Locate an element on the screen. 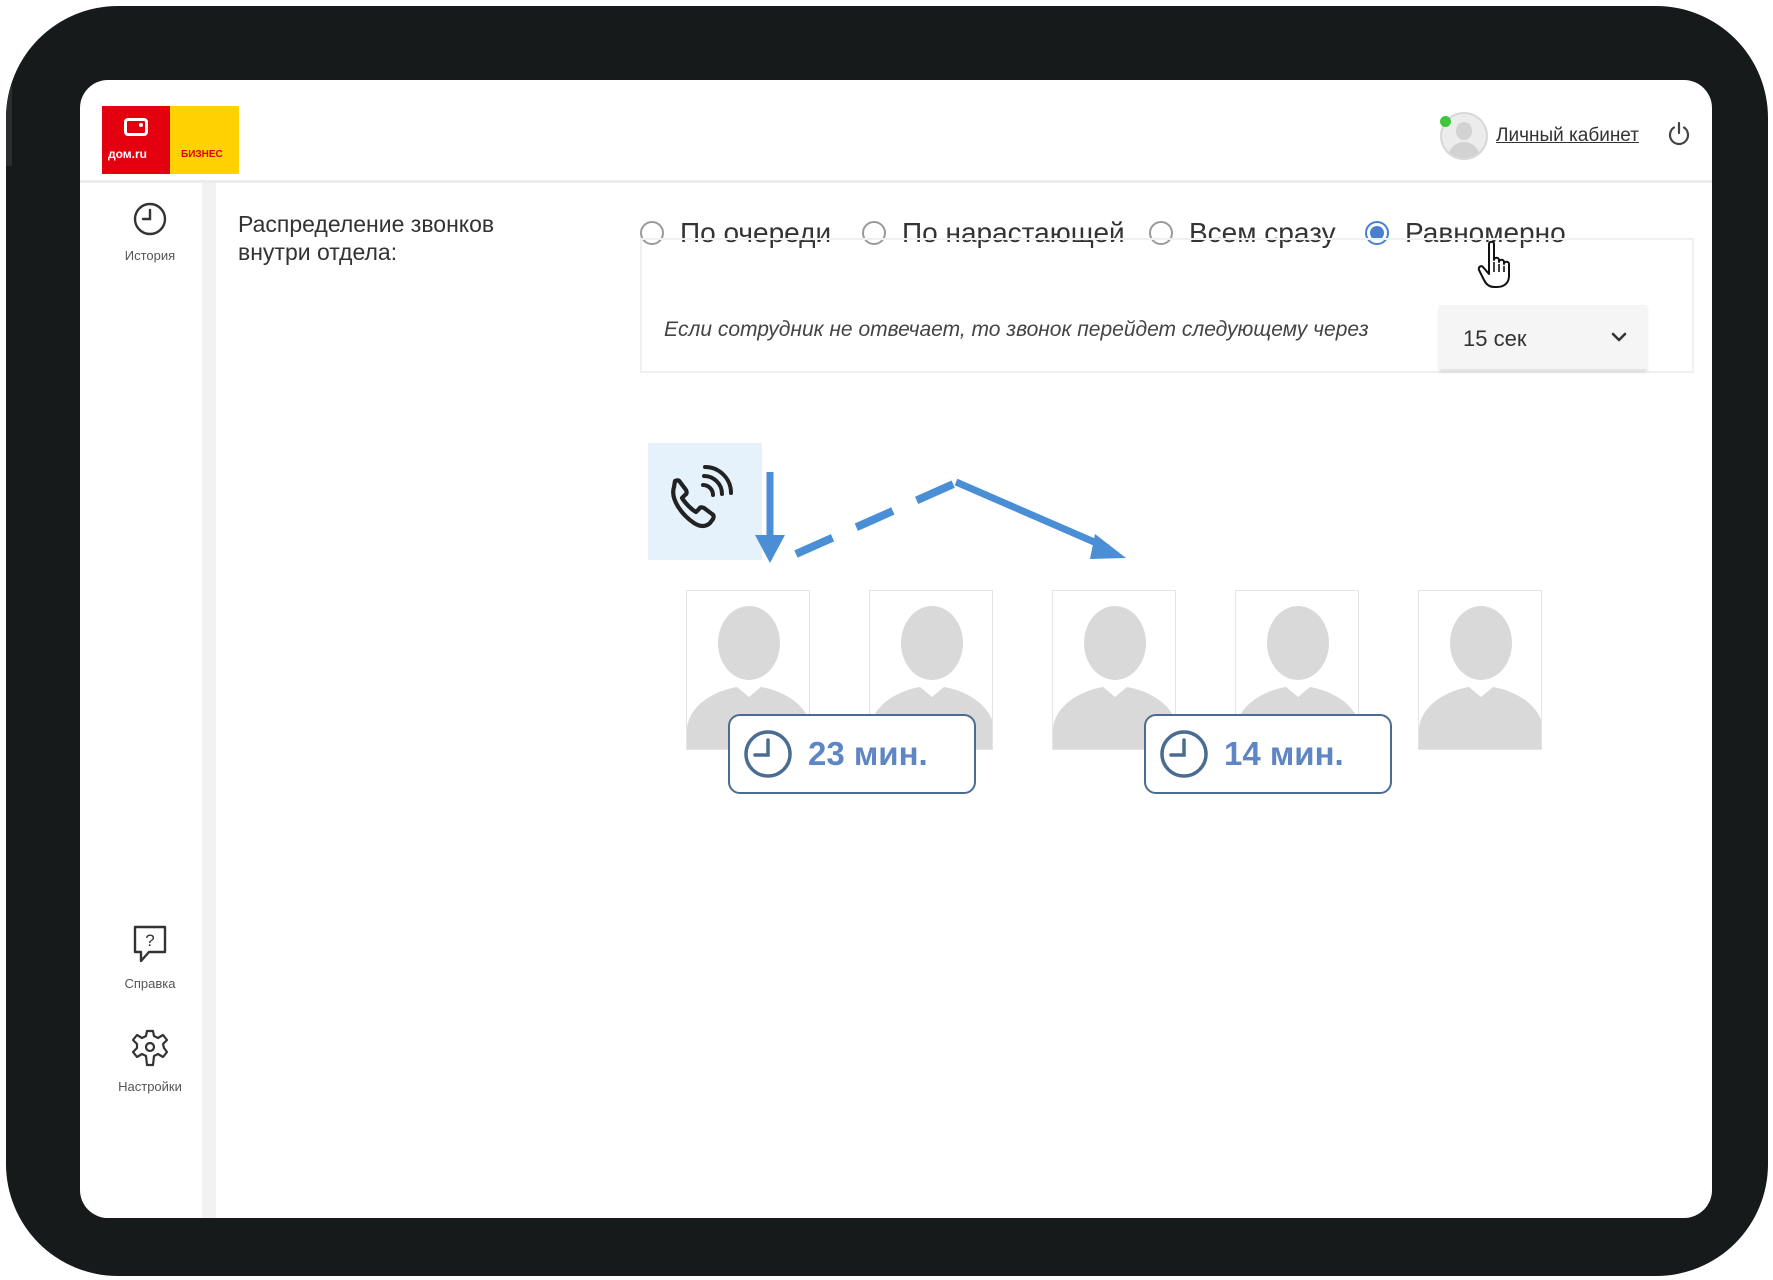  power-icon is located at coordinates (1679, 134).